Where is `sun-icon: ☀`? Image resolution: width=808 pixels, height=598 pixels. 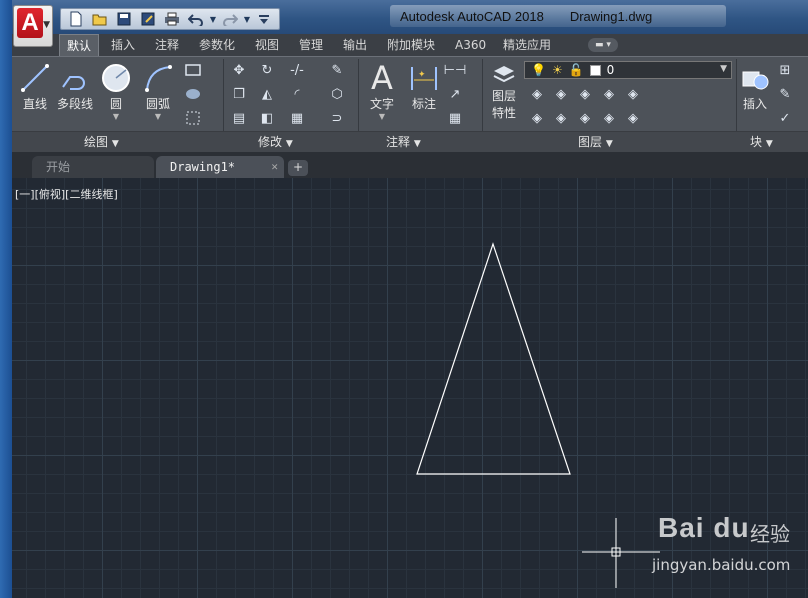
sun-icon: ☀ is located at coordinates (557, 70).